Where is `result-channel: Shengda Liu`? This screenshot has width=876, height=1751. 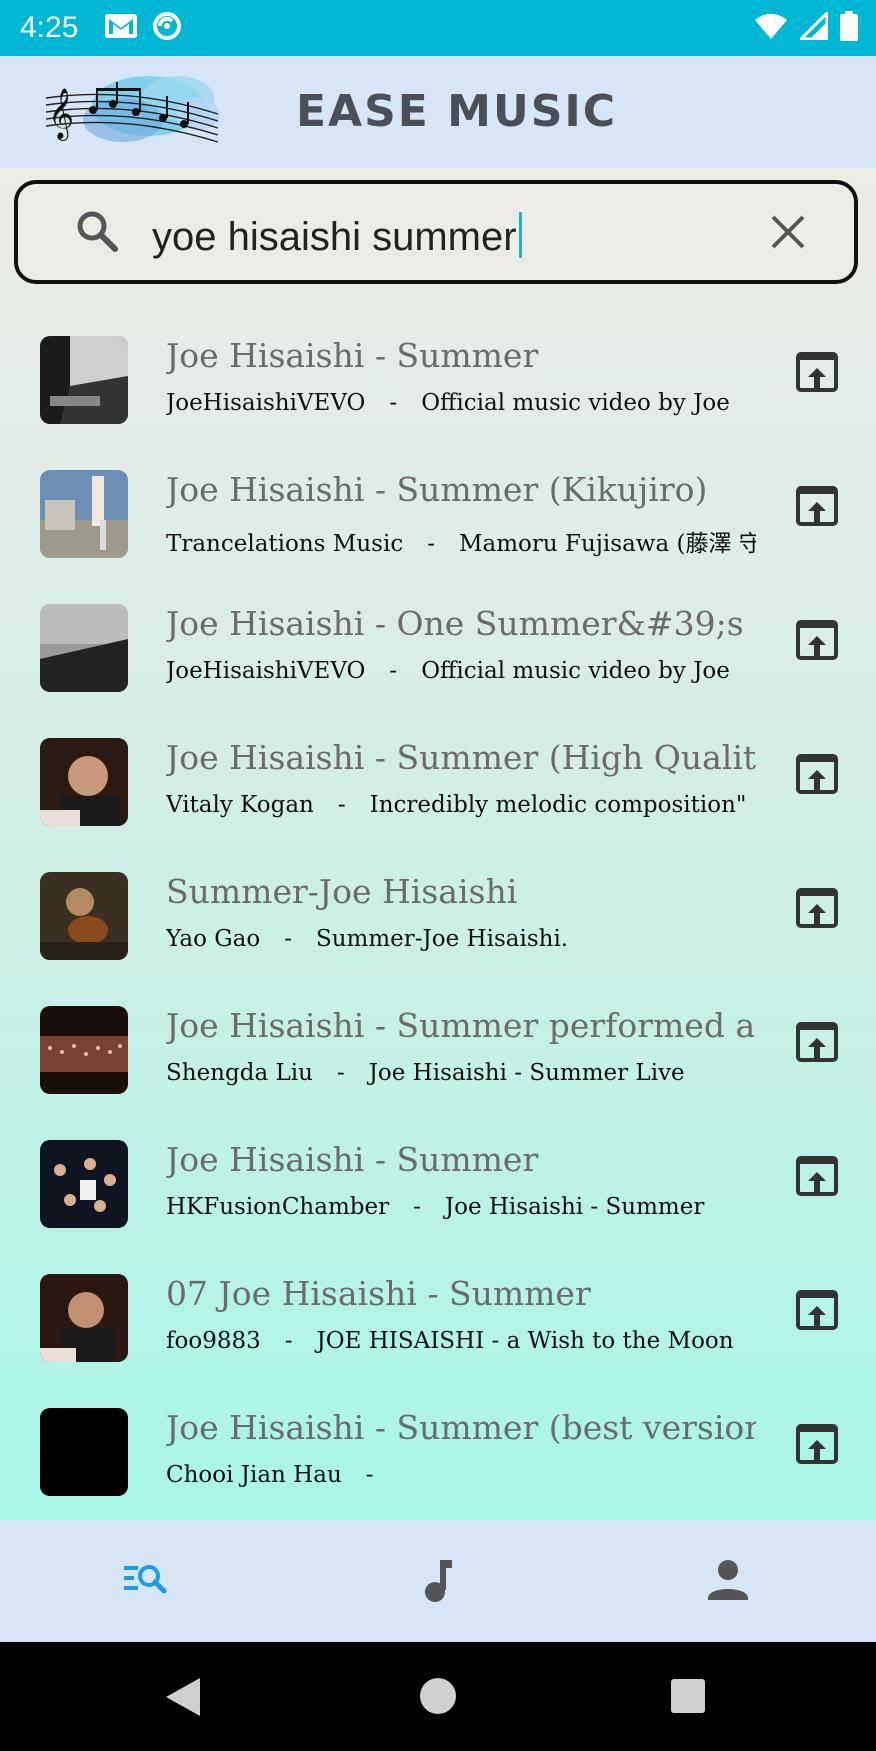 result-channel: Shengda Liu is located at coordinates (239, 1073).